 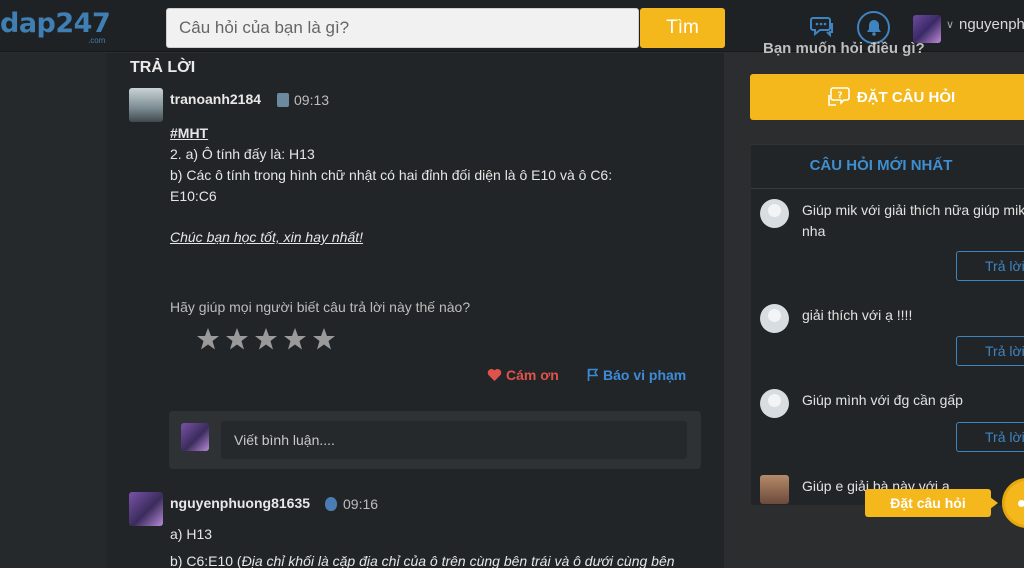 I want to click on section-title: TRẢ LỜI, so click(x=163, y=67).